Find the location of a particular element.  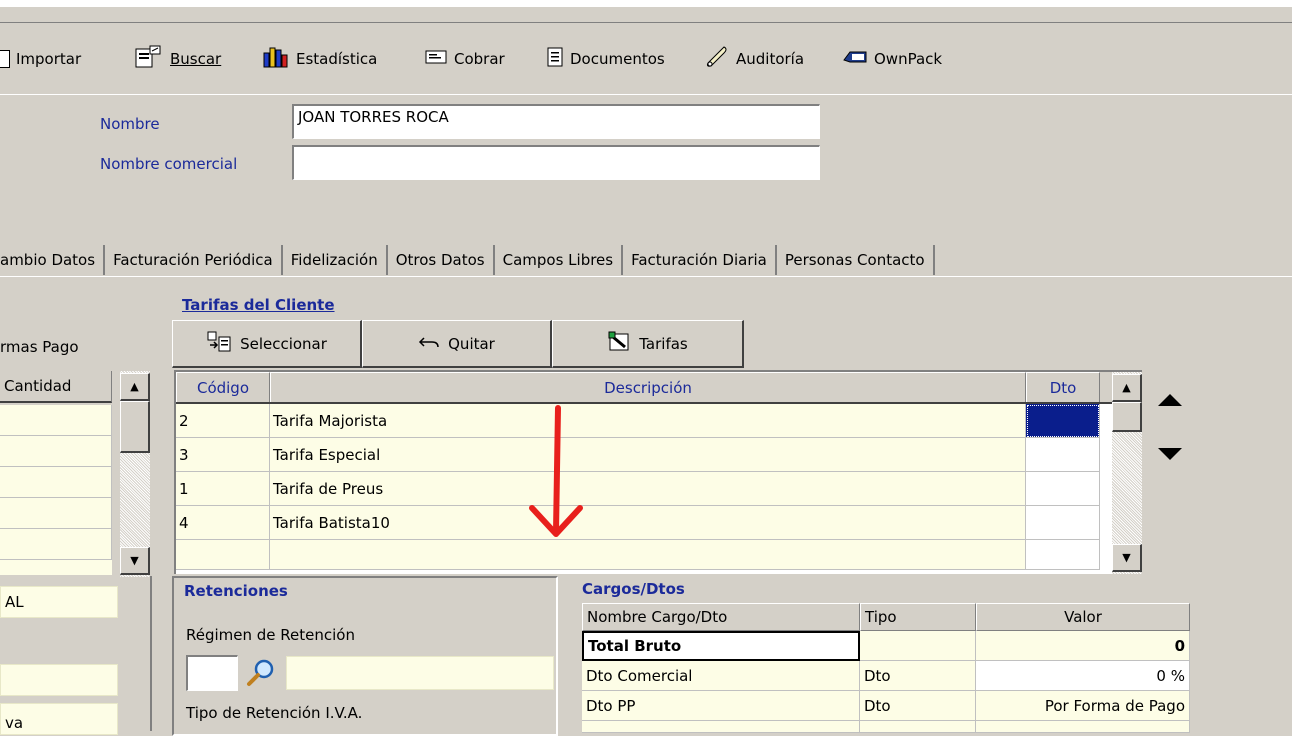

formas-pago-grid: Cantidad ▲ ▼ is located at coordinates (76, 474).